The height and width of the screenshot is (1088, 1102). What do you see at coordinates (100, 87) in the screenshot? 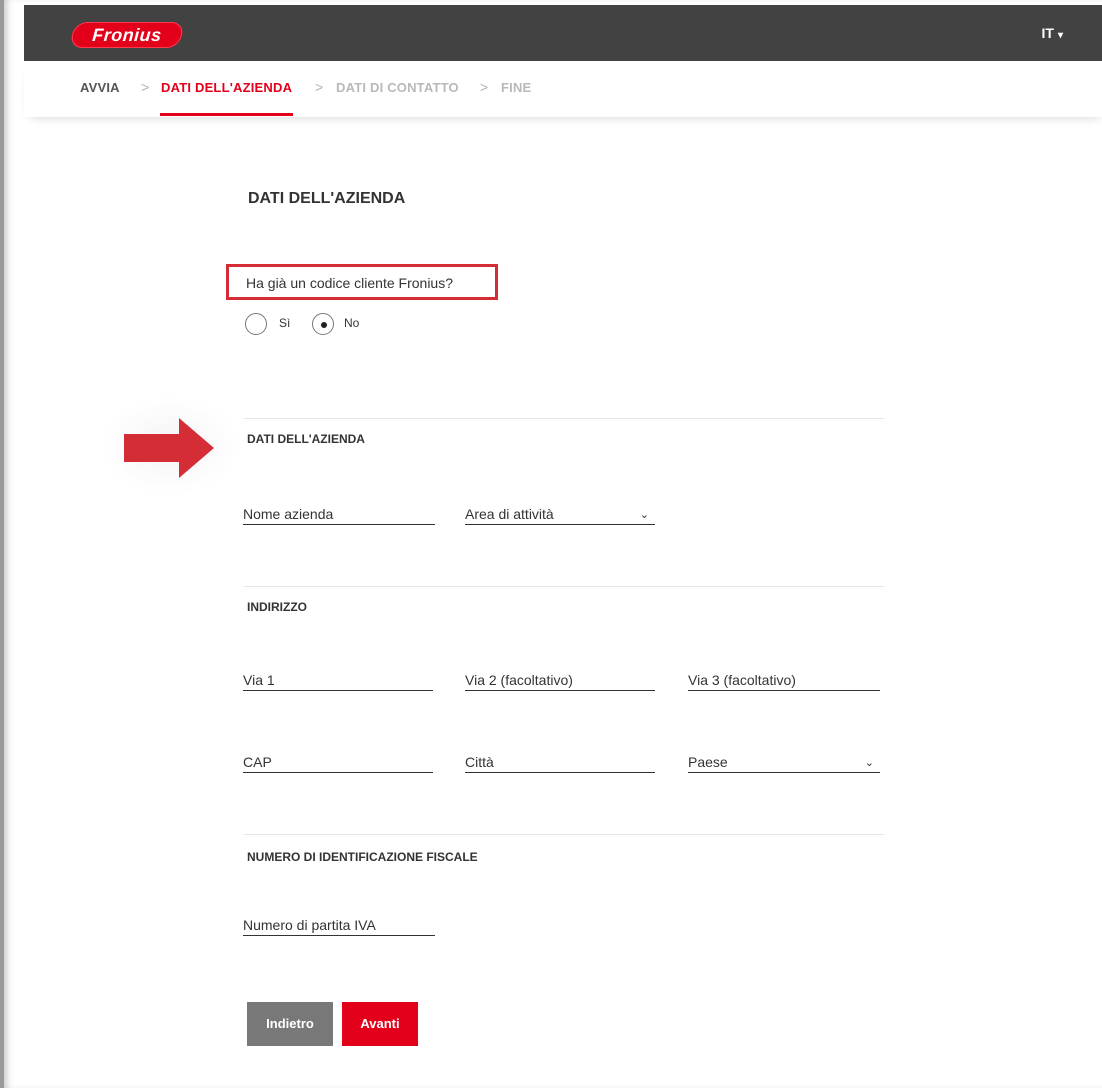
I see `step-avvia: AVVIA` at bounding box center [100, 87].